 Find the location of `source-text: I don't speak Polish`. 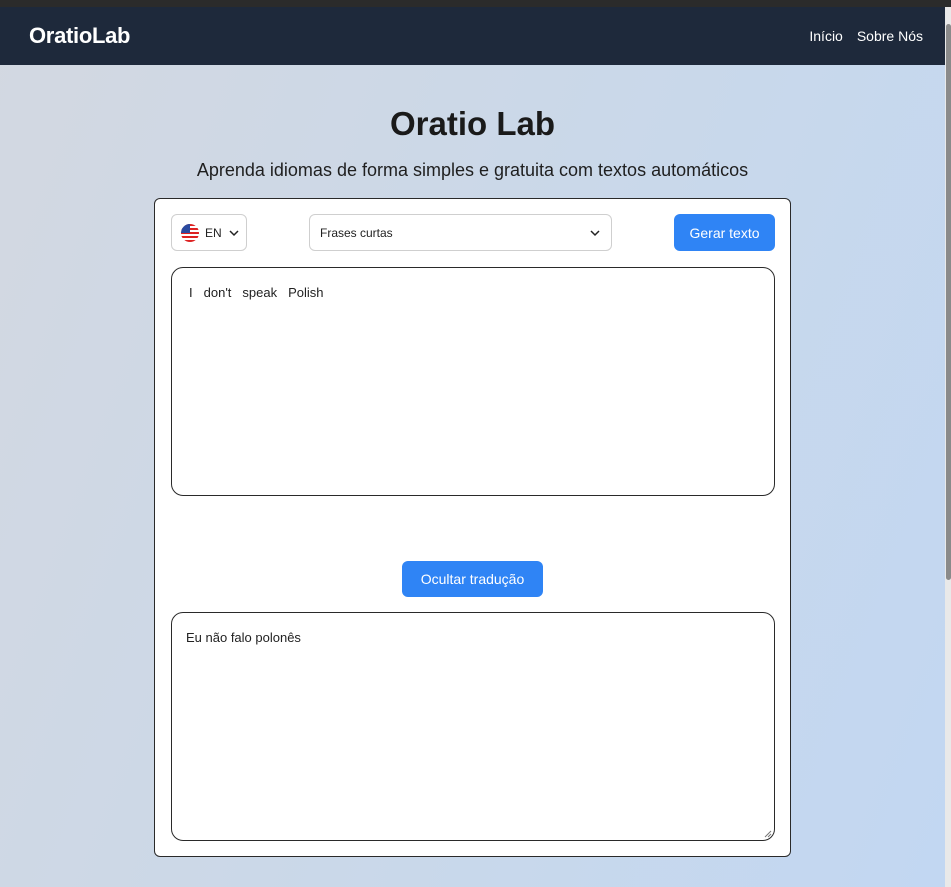

source-text: I don't speak Polish is located at coordinates (256, 292).